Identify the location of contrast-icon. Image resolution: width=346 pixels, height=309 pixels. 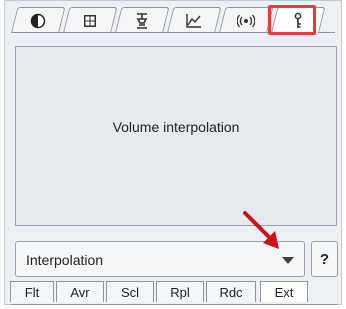
(38, 21).